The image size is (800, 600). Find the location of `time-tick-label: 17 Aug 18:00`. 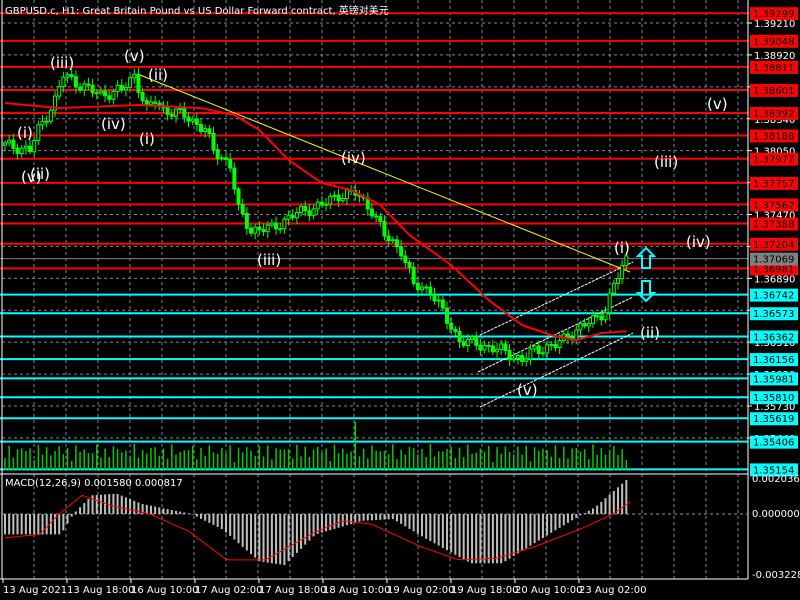

time-tick-label: 17 Aug 18:00 is located at coordinates (292, 590).